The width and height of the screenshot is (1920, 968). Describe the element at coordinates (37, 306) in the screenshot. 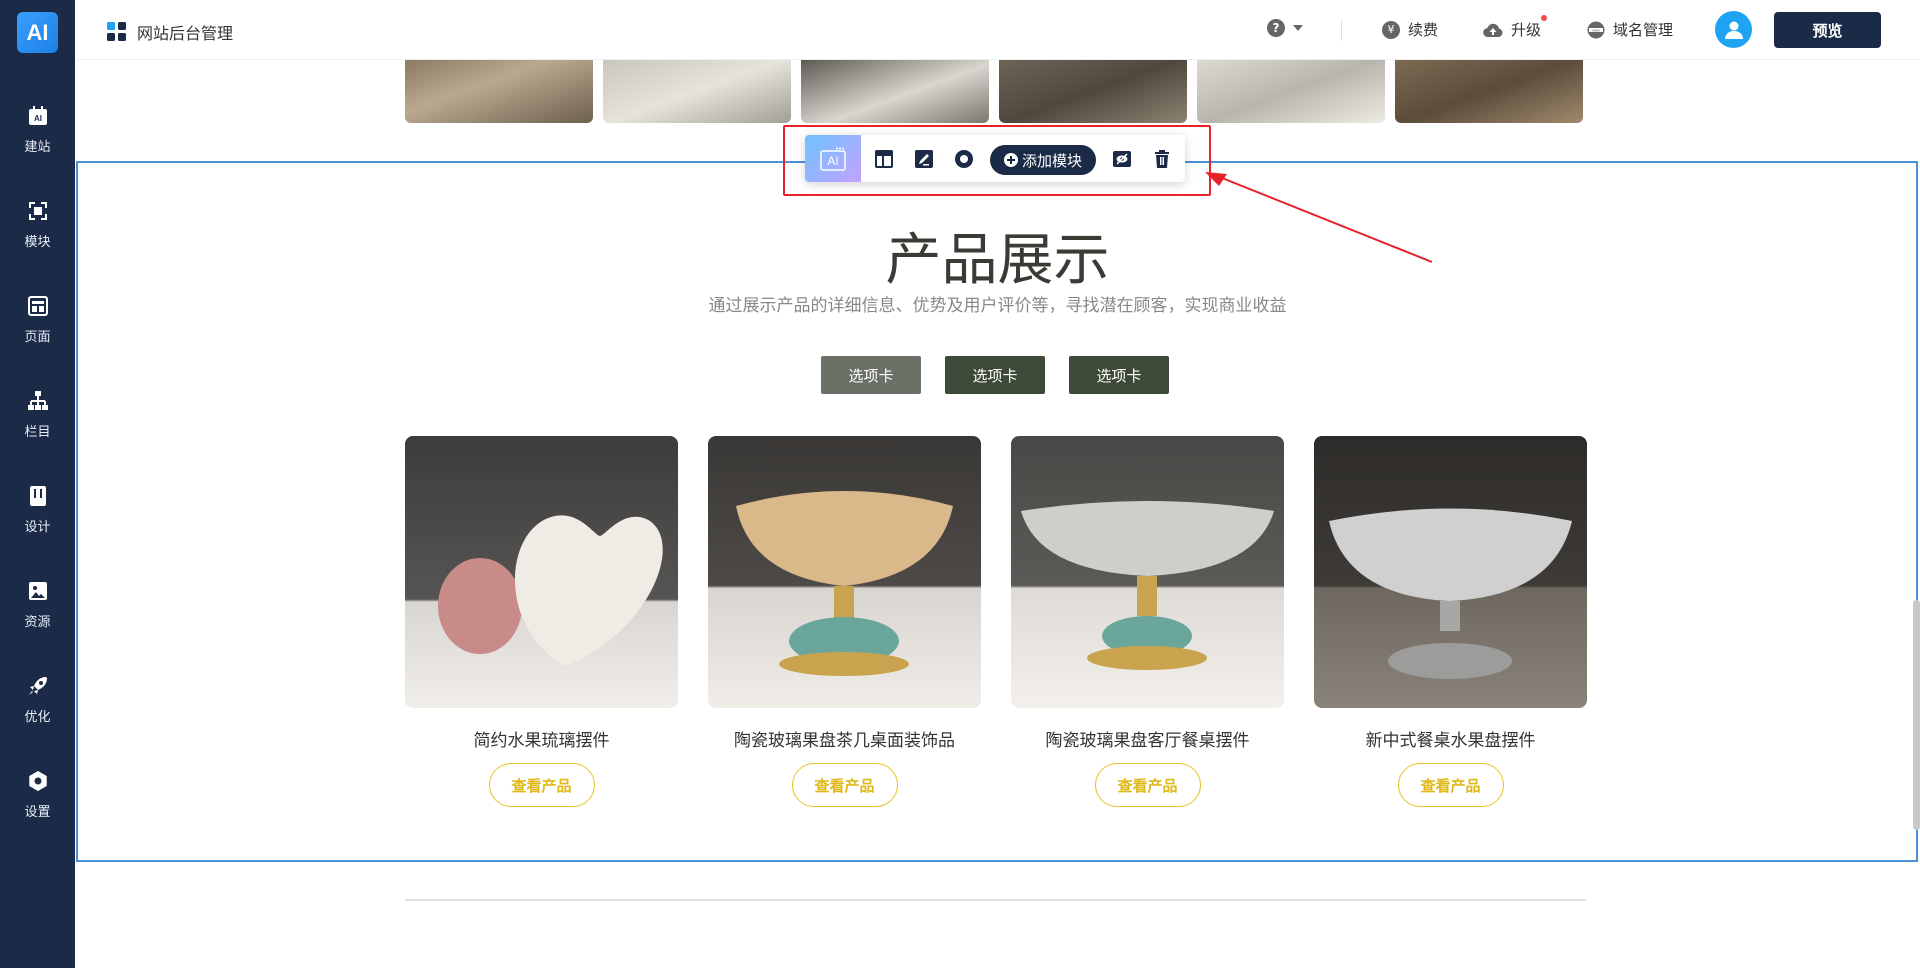

I see `page-icon` at that location.